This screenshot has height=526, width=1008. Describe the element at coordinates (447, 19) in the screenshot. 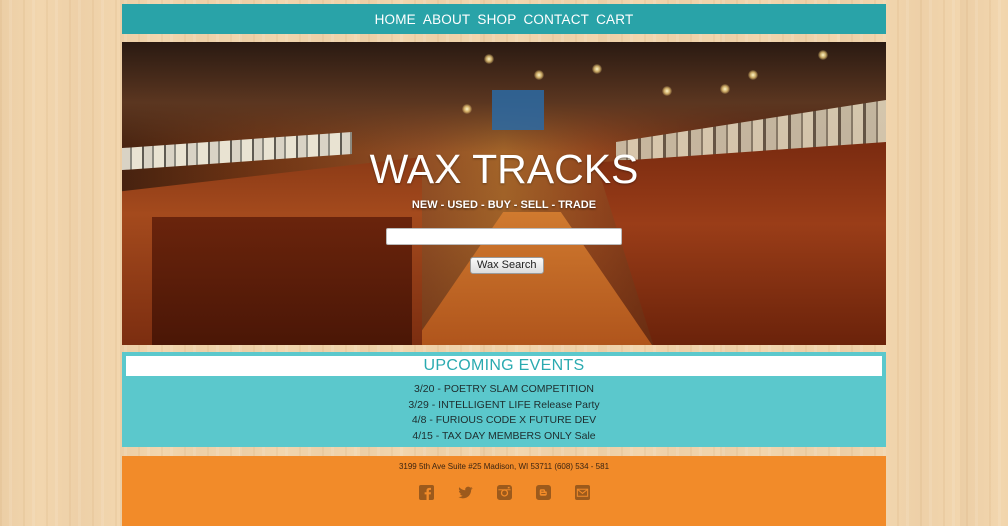

I see `nav-about-link: ABOUT` at that location.